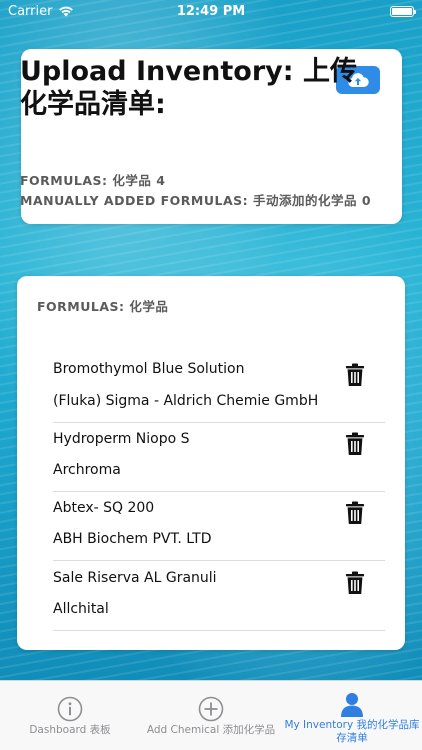 The image size is (422, 750). What do you see at coordinates (86, 180) in the screenshot?
I see `formulas-count-label: FORMULAS: 化学品` at bounding box center [86, 180].